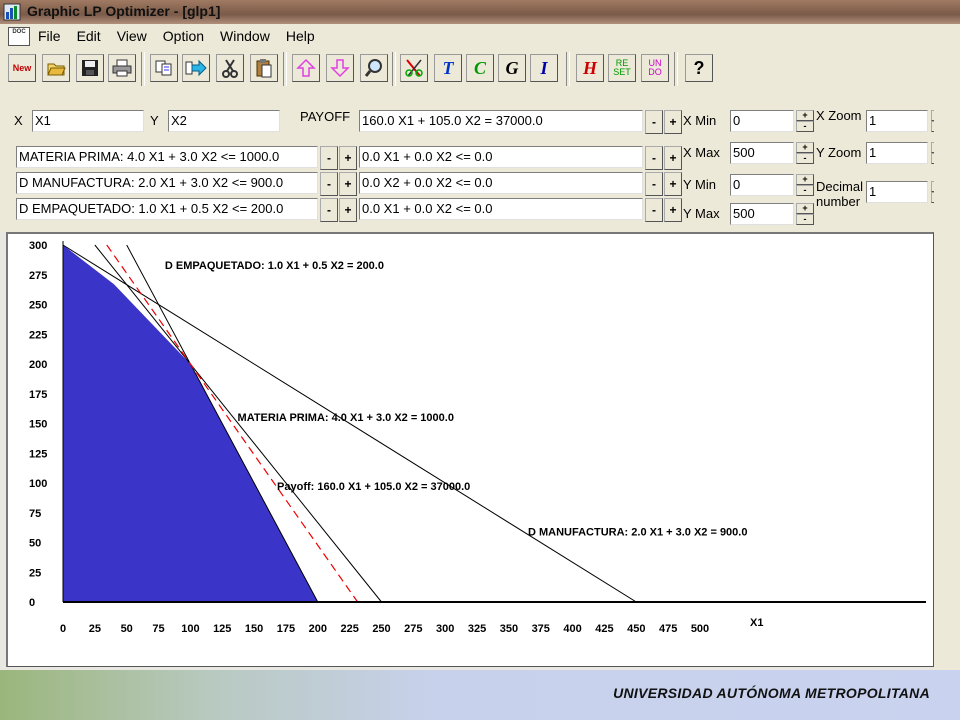 This screenshot has width=960, height=720. Describe the element at coordinates (701, 213) in the screenshot. I see `range-label: Y Max` at that location.